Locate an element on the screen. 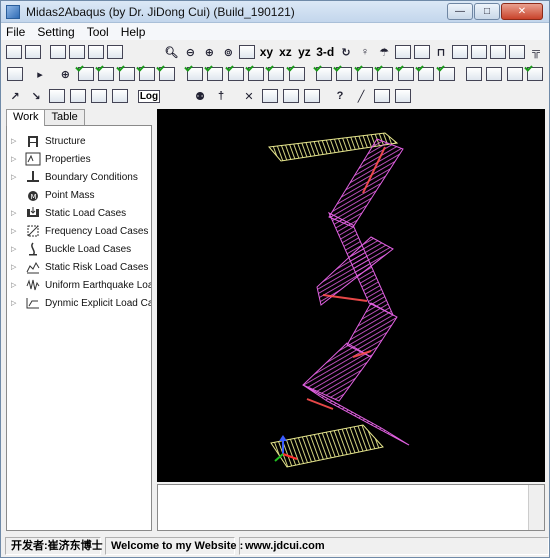  select-cross-icon is located at coordinates (99, 96).